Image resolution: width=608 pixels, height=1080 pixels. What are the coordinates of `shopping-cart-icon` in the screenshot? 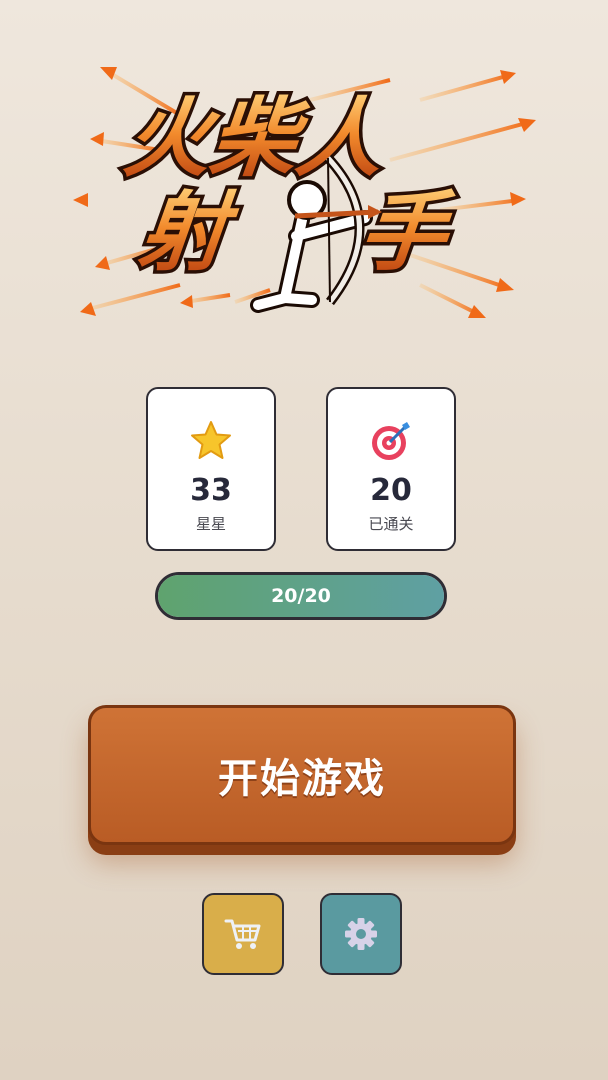 It's located at (242, 934).